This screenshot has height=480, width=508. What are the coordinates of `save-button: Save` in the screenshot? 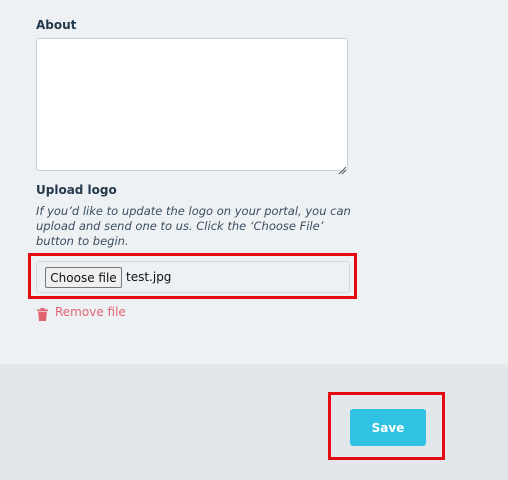 It's located at (388, 427).